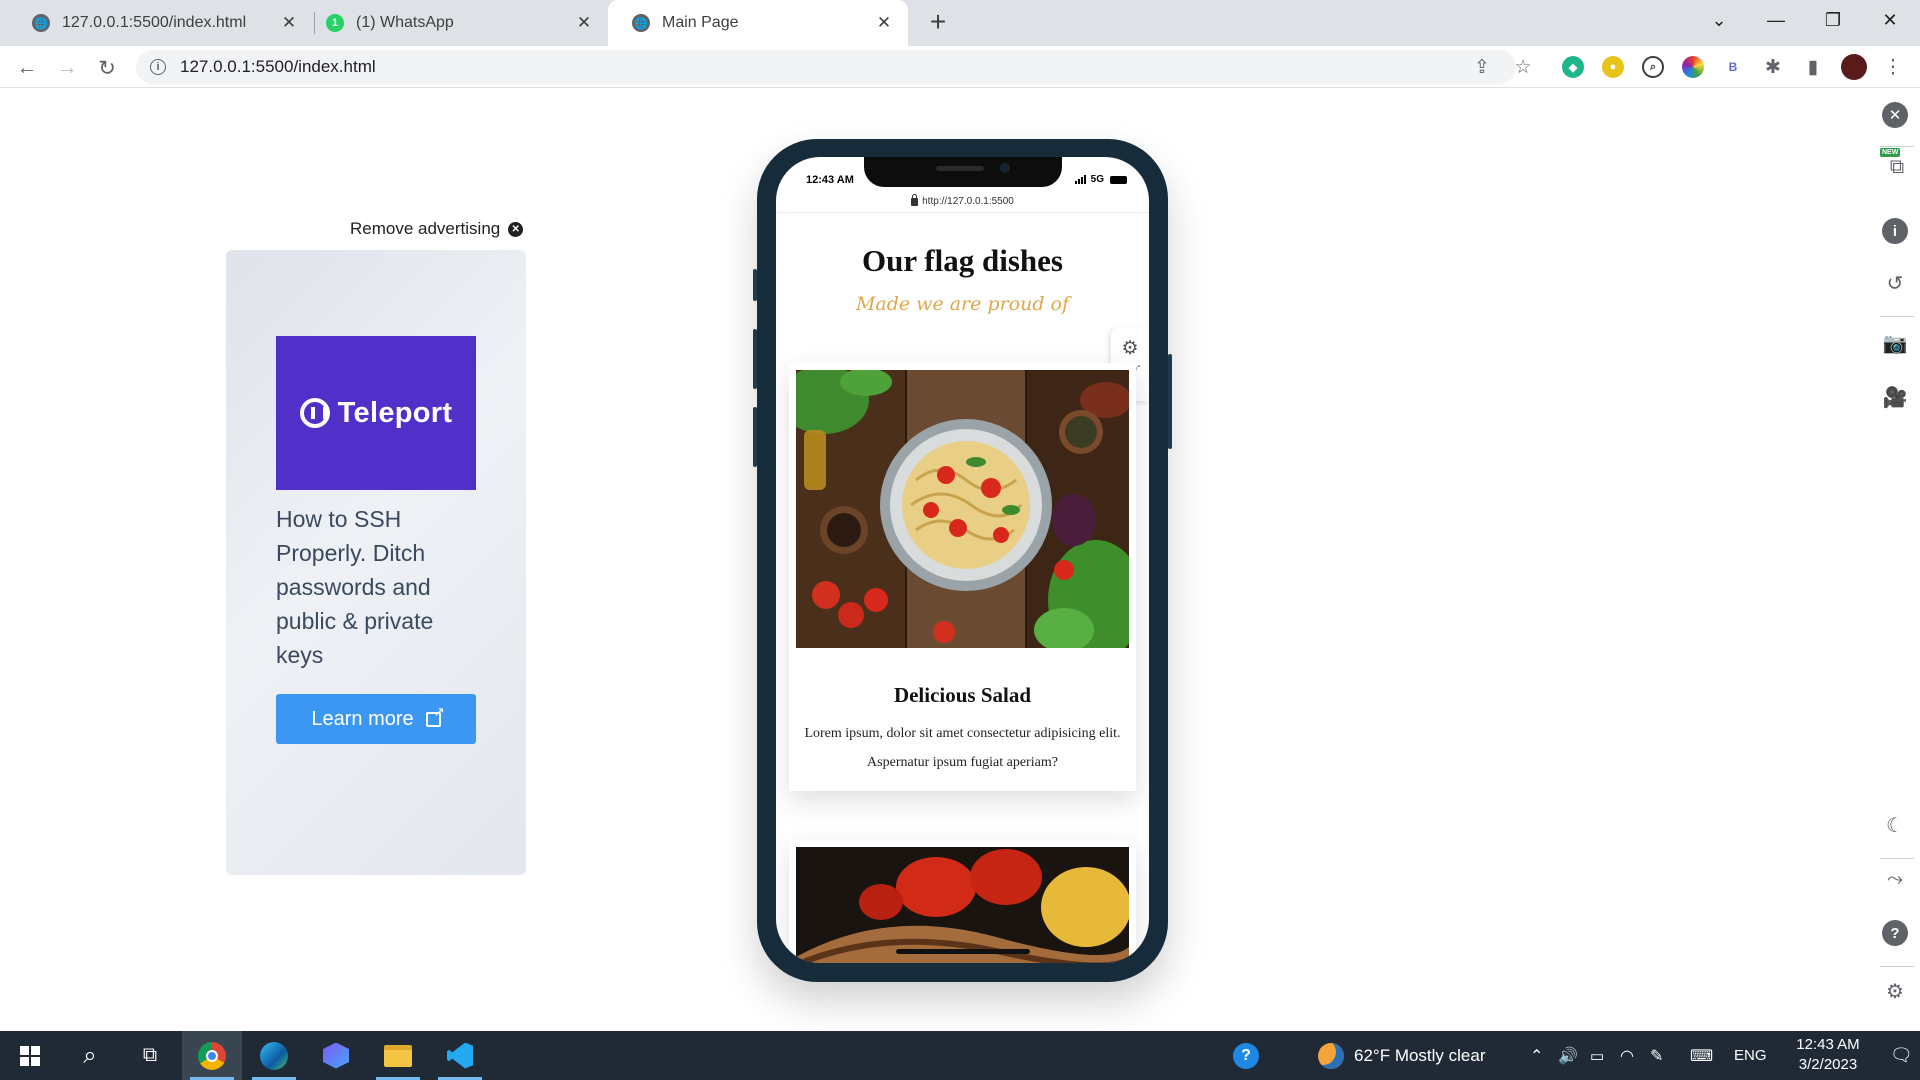  Describe the element at coordinates (1895, 825) in the screenshot. I see `dark-mode-moon-icon: ☾` at that location.